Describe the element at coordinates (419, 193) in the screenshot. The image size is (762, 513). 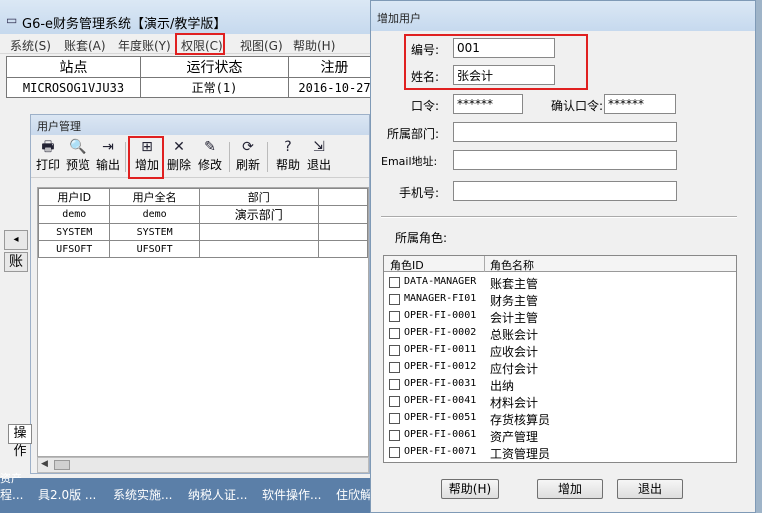
I see `phone-label: 手机号:` at that location.